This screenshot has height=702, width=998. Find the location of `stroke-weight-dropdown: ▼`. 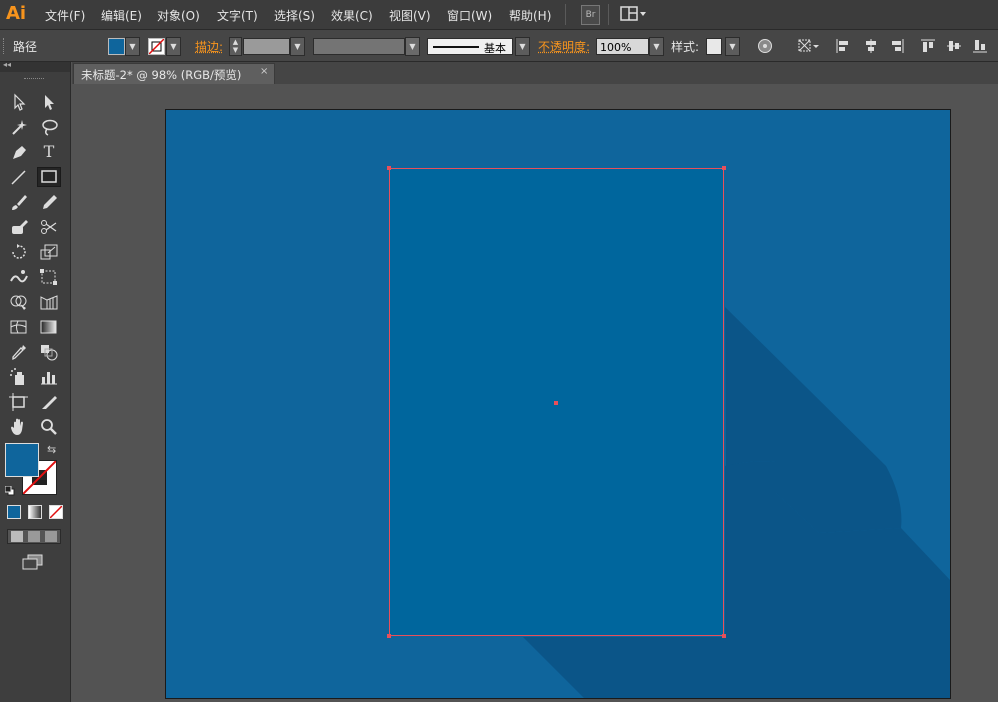

stroke-weight-dropdown: ▼ is located at coordinates (297, 46).